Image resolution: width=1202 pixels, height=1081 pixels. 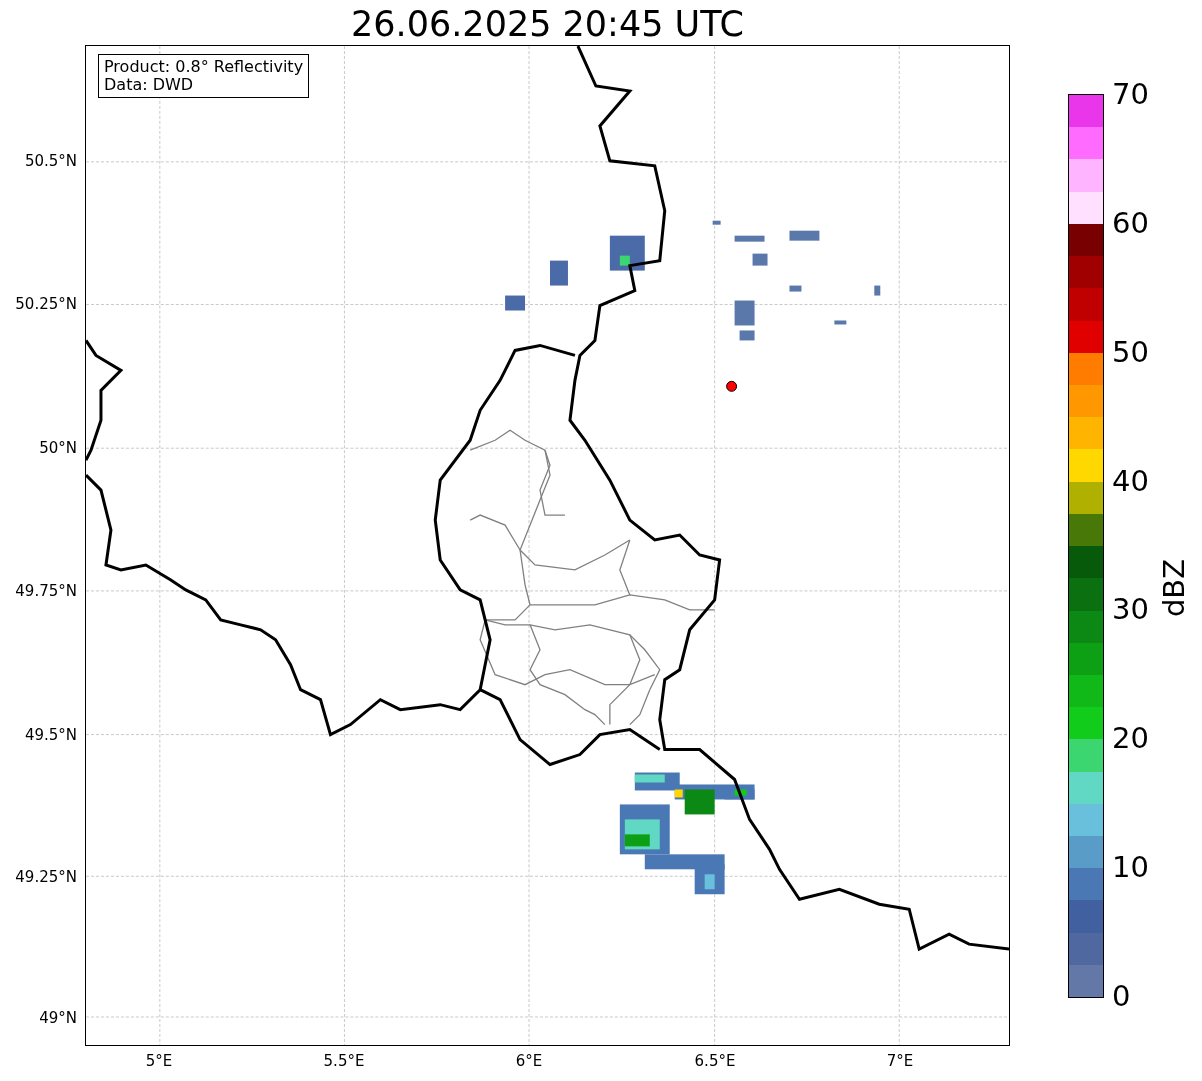 I want to click on latitude-tick-label: 49.5°N, so click(x=50, y=735).